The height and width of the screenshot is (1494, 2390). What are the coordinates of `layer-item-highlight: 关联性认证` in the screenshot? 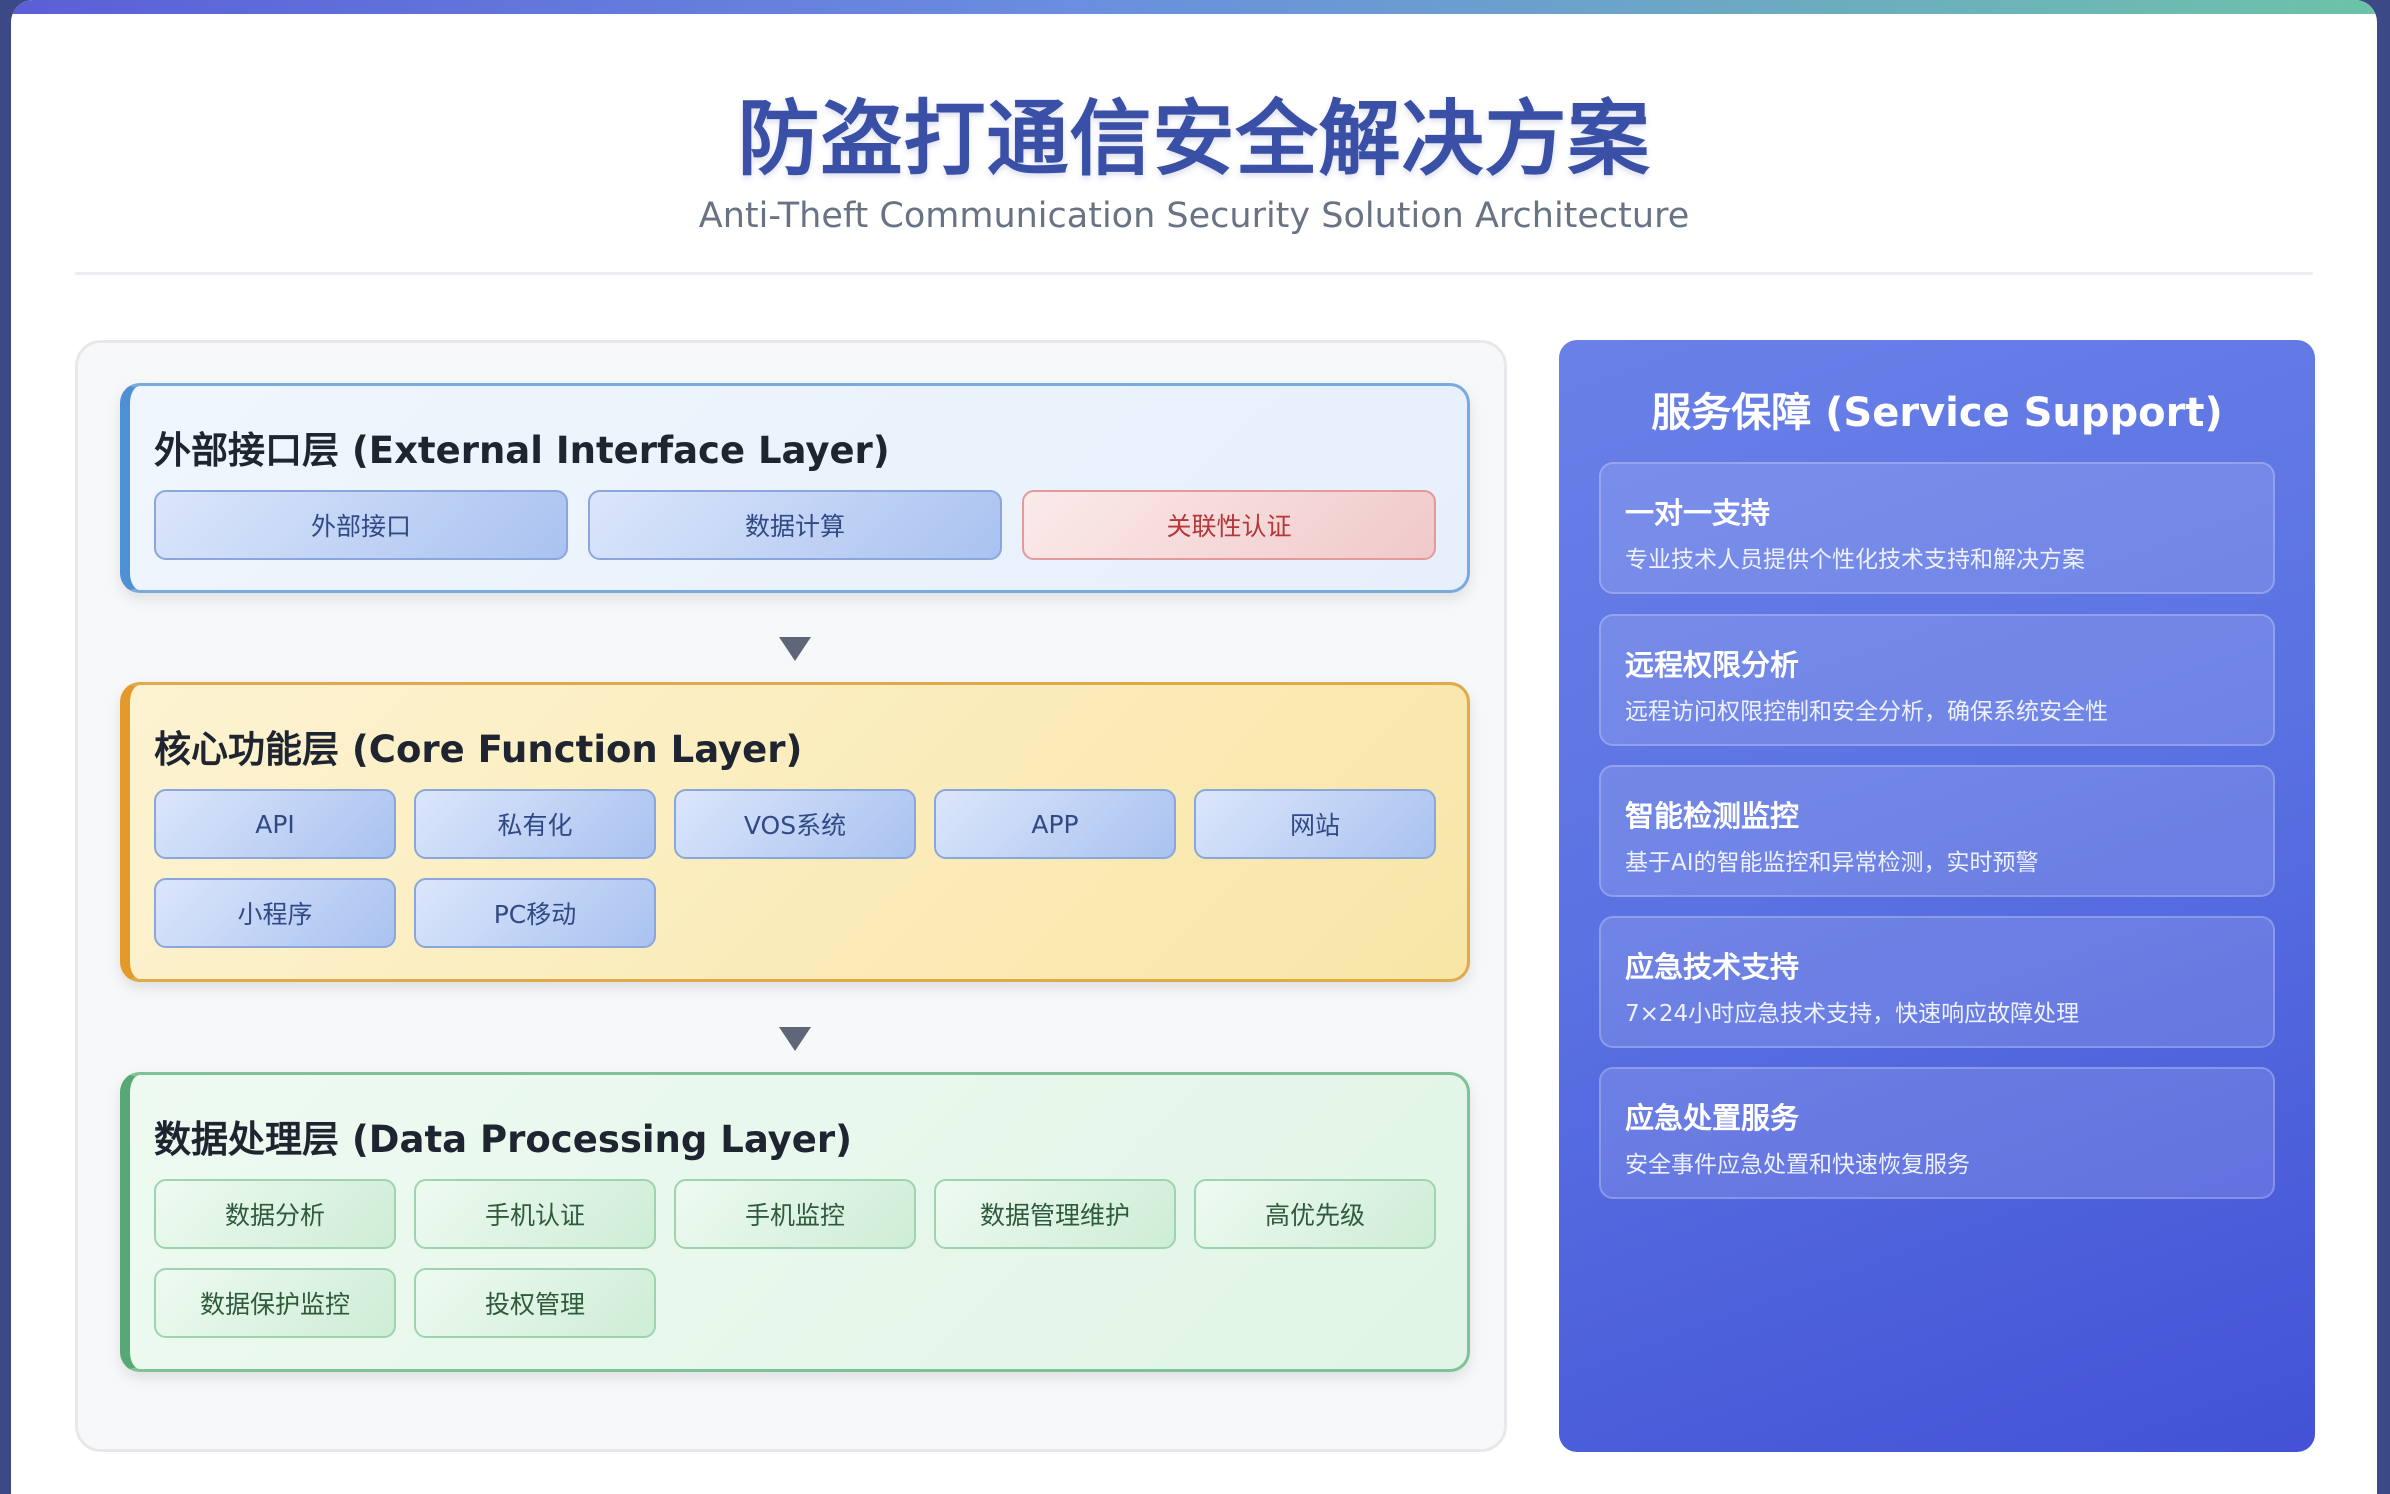 It's located at (1229, 525).